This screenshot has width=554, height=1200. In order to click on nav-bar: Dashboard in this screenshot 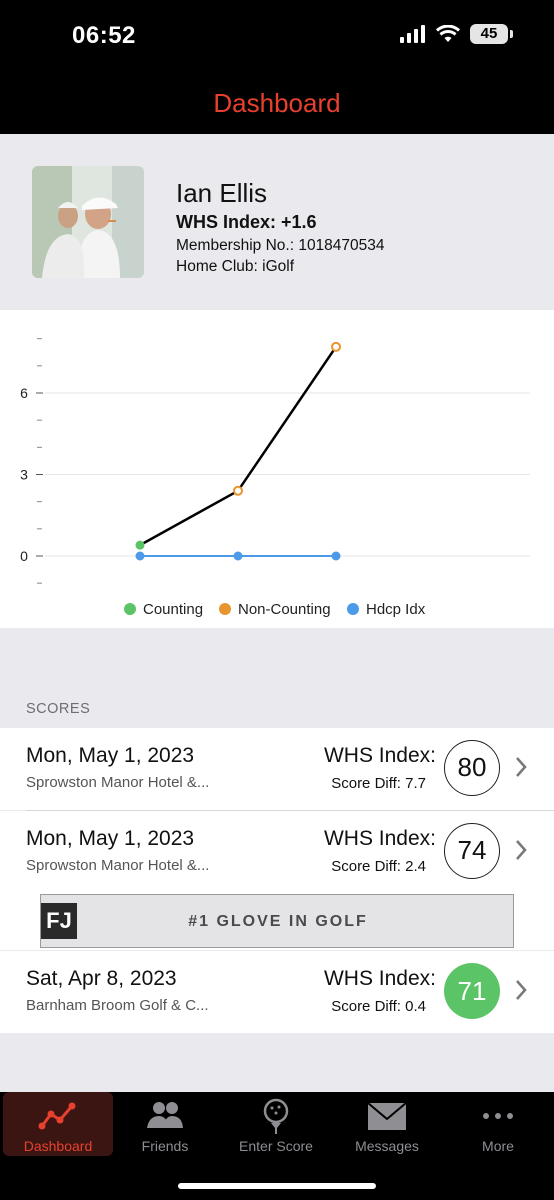, I will do `click(277, 107)`.